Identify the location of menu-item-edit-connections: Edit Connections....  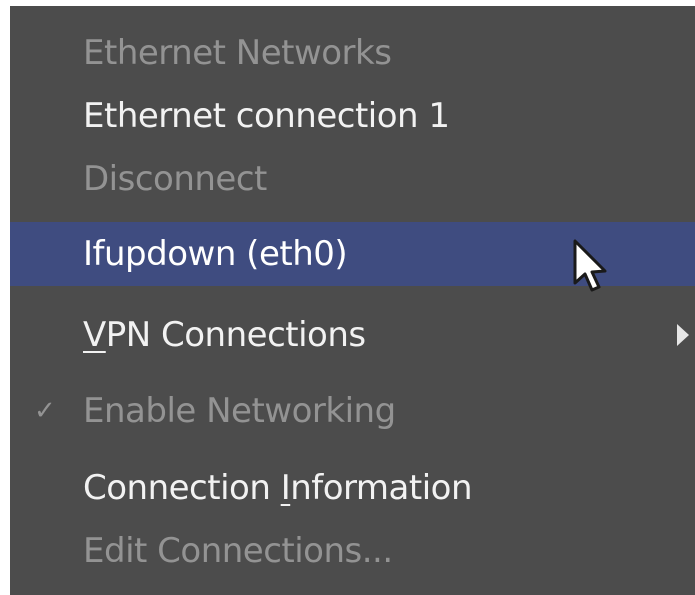
(352, 551).